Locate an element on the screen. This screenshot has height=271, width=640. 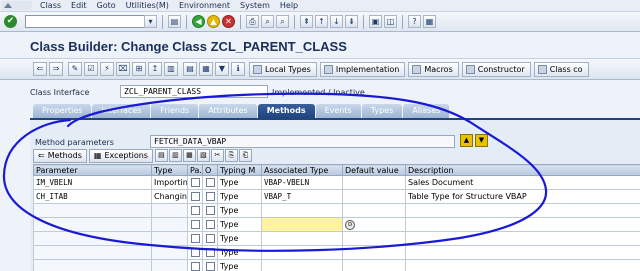
associated-type-cell: VBAP-VBELN is located at coordinates (302, 182).